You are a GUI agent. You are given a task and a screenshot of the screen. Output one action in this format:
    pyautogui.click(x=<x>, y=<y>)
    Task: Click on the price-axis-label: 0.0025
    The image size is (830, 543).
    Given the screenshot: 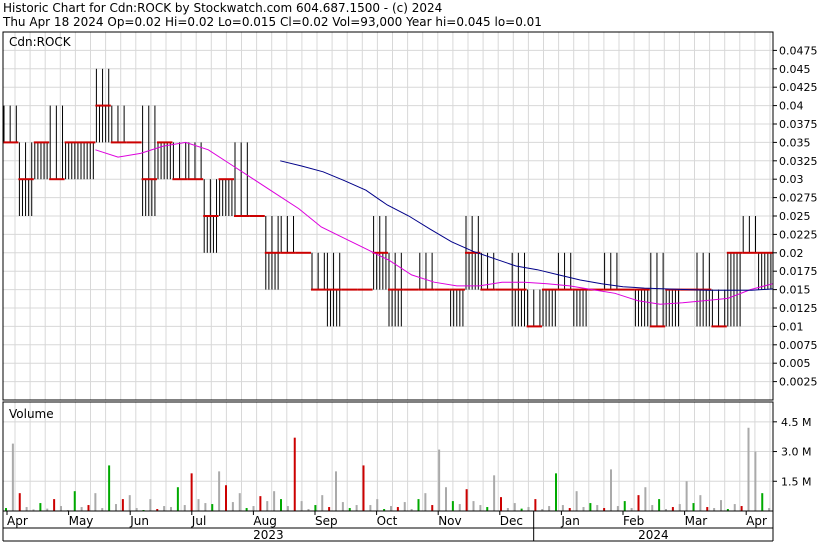 What is the action you would take?
    pyautogui.click(x=798, y=382)
    